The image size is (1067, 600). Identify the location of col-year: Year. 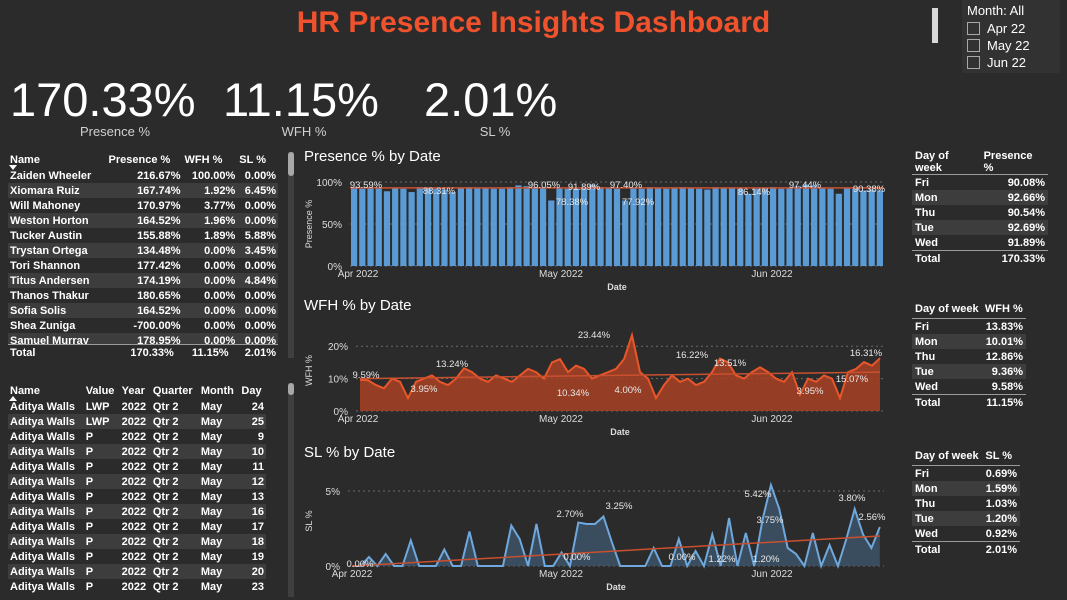
(135, 391).